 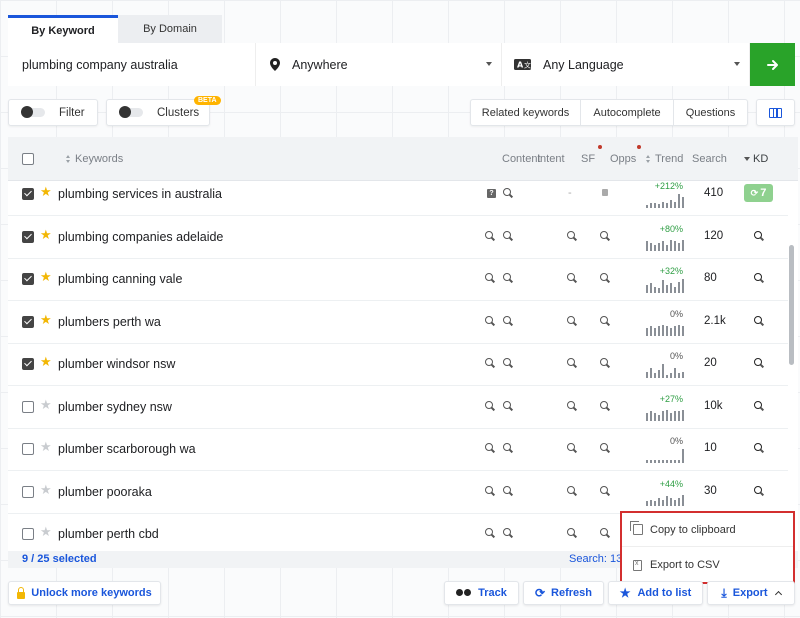 What do you see at coordinates (33, 112) in the screenshot?
I see `filter-switch` at bounding box center [33, 112].